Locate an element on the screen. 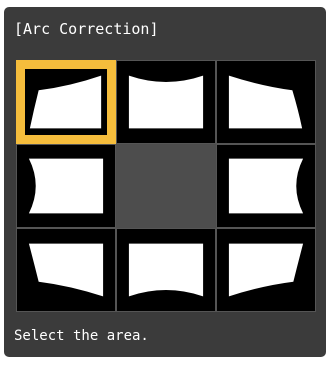 The width and height of the screenshot is (332, 365). edge-right-arc-icon is located at coordinates (266, 186).